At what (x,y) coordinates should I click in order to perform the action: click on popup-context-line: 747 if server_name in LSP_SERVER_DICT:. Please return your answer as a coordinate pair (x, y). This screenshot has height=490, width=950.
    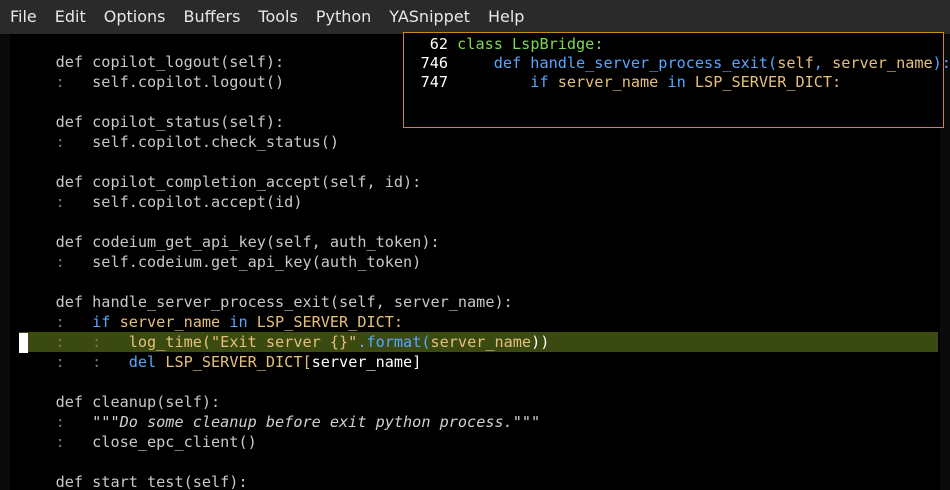
    Looking at the image, I should click on (674, 82).